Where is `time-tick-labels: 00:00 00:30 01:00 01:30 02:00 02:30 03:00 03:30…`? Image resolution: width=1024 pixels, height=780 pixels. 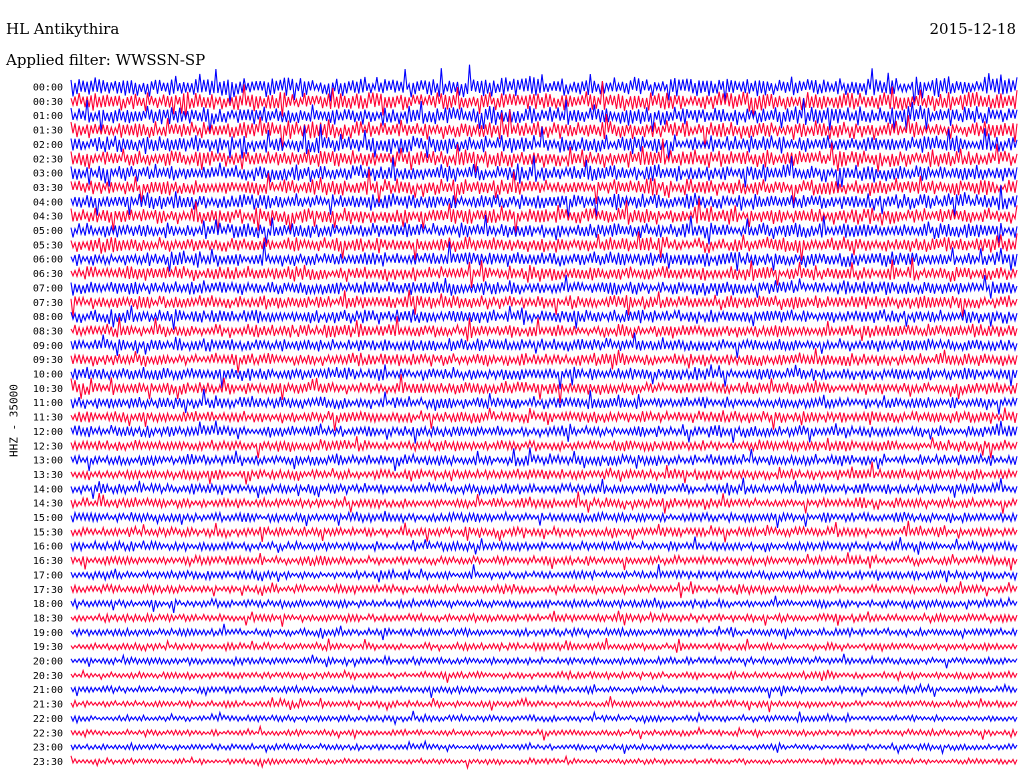 time-tick-labels: 00:00 00:30 01:00 01:30 02:00 02:30 03:00 03:30… is located at coordinates (48, 425).